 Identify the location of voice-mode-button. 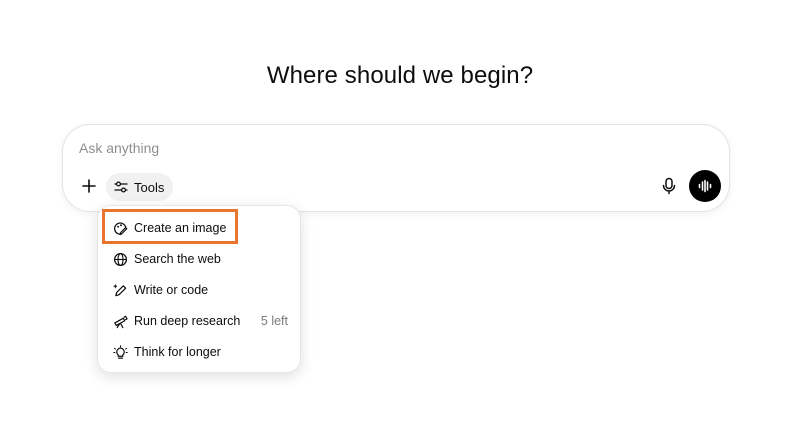
(705, 186).